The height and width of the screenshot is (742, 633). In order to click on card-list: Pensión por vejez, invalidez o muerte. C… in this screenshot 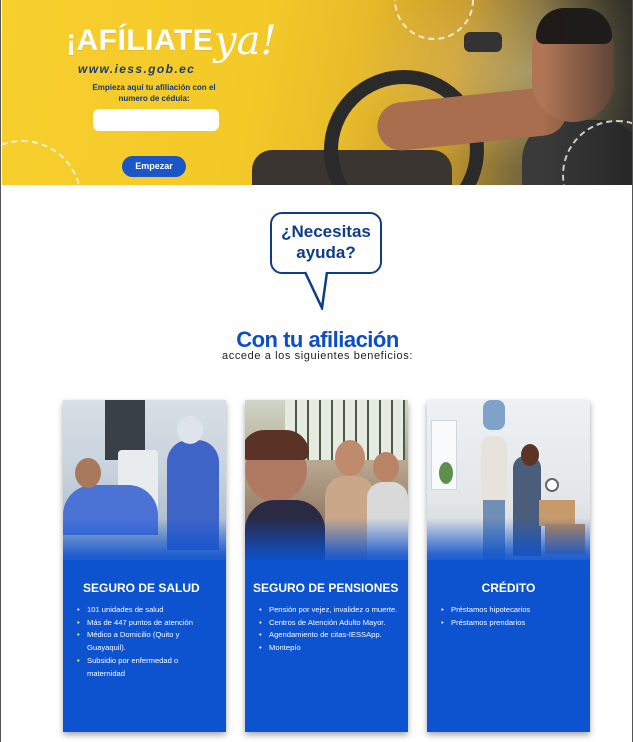, I will do `click(329, 629)`.